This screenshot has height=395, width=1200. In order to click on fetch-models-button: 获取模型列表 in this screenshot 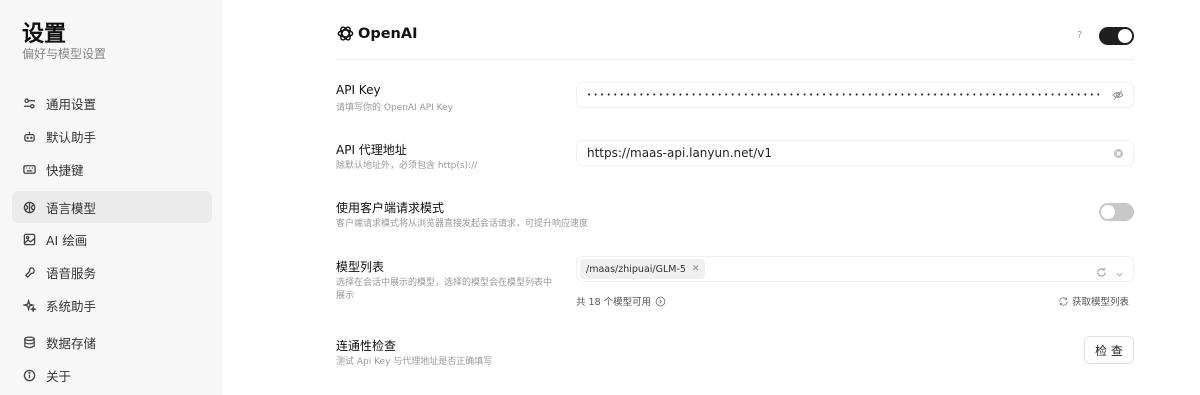, I will do `click(1093, 301)`.